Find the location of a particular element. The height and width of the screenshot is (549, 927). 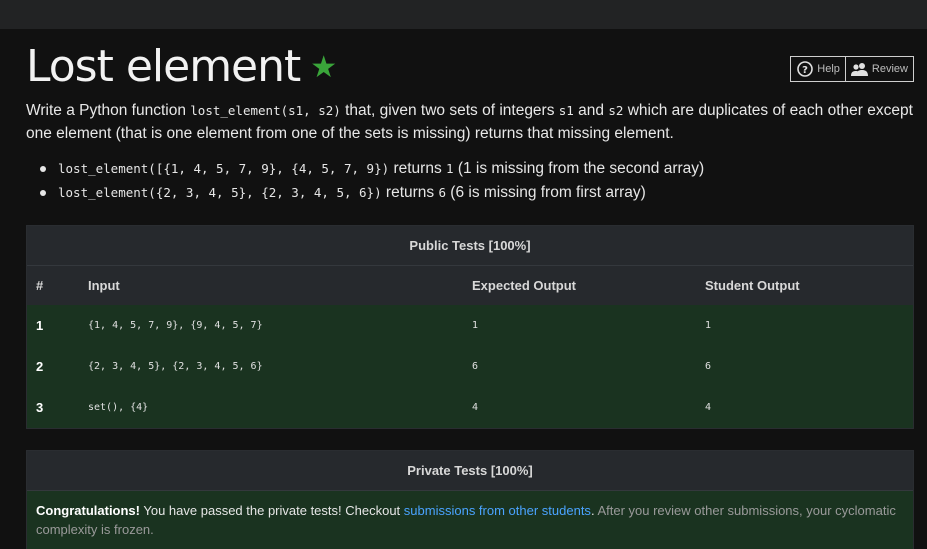

row-input: {1, 4, 5, 7, 9}, {9, 4, 5, 7} is located at coordinates (175, 325).